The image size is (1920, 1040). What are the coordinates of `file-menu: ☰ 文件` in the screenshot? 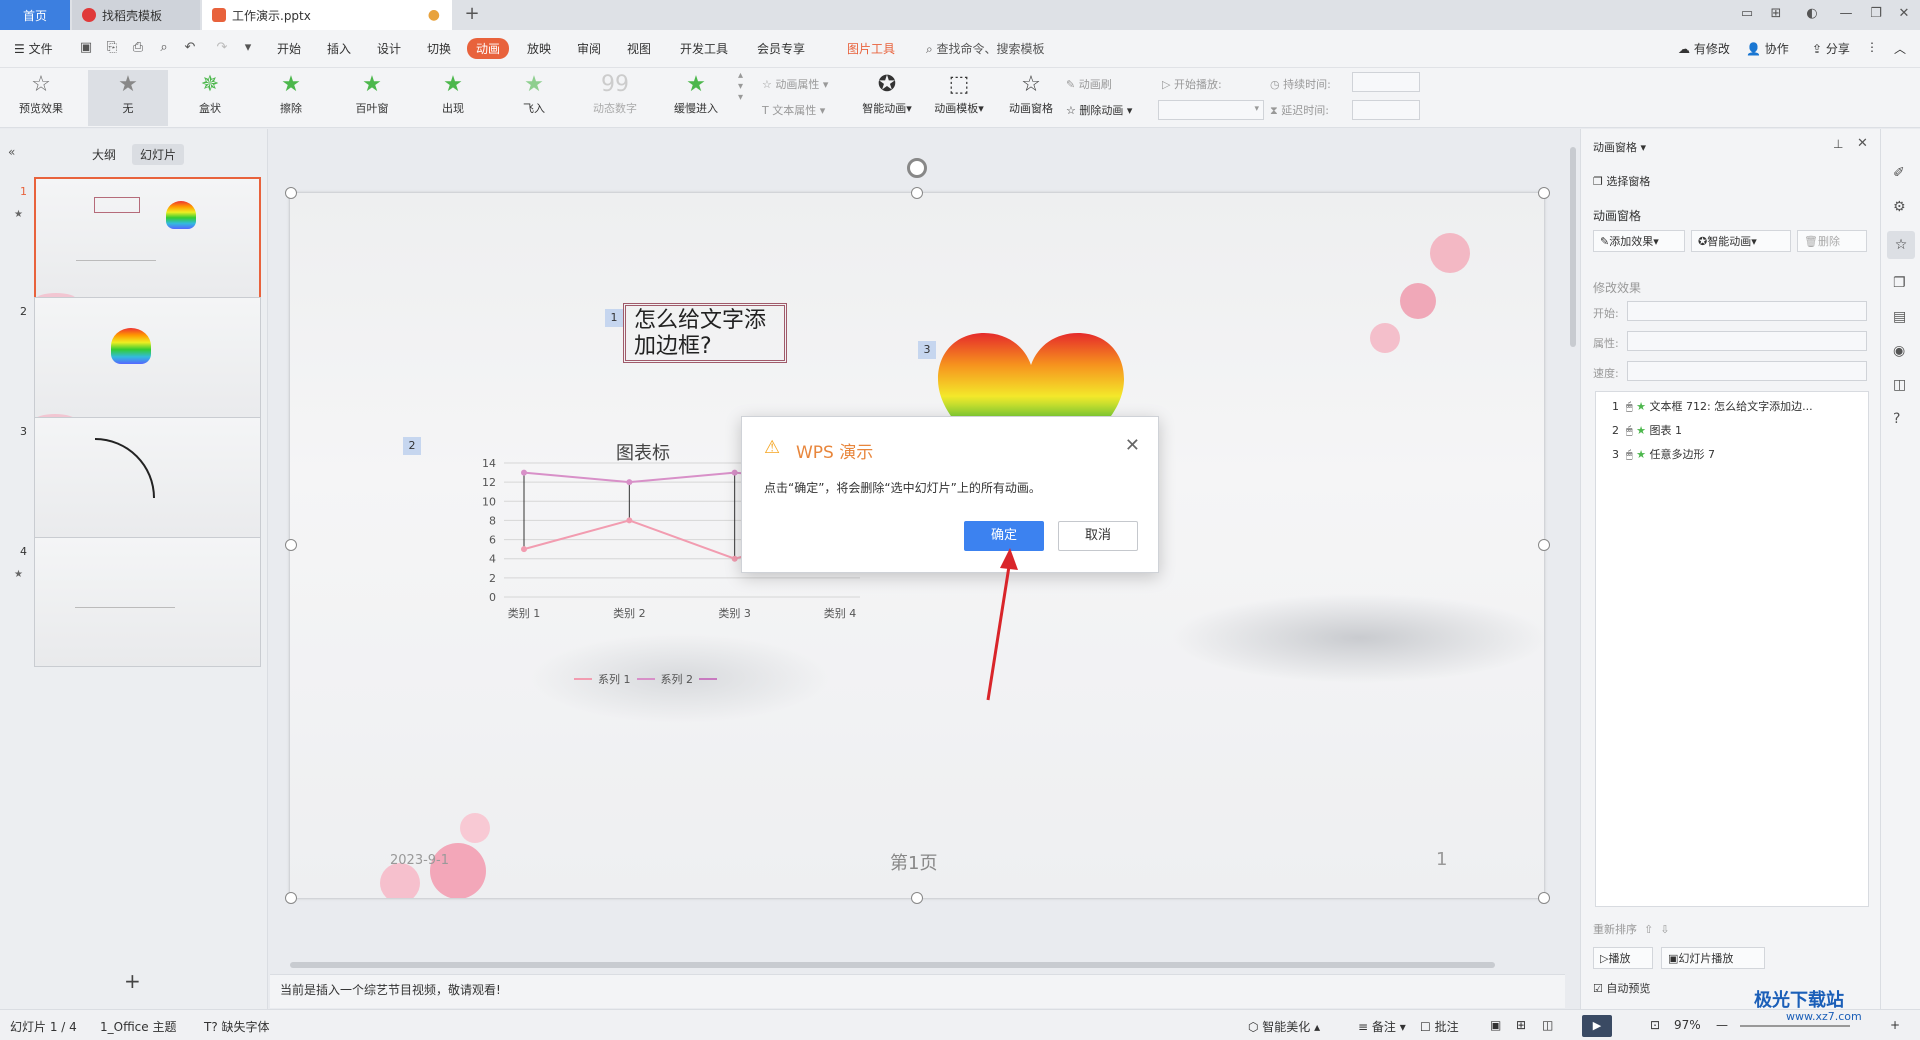 It's located at (33, 48).